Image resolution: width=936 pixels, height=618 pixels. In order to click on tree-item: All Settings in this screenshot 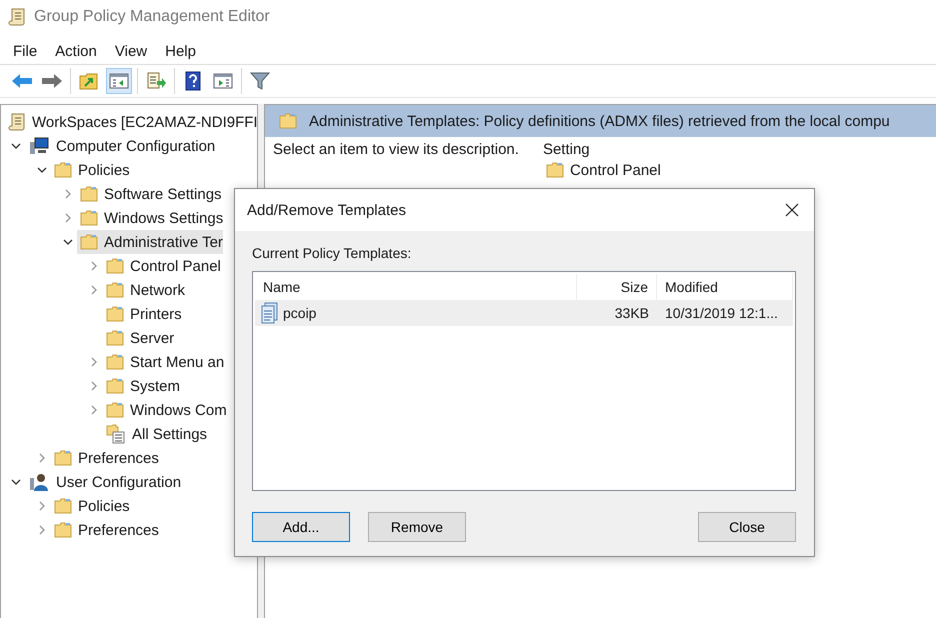, I will do `click(155, 434)`.